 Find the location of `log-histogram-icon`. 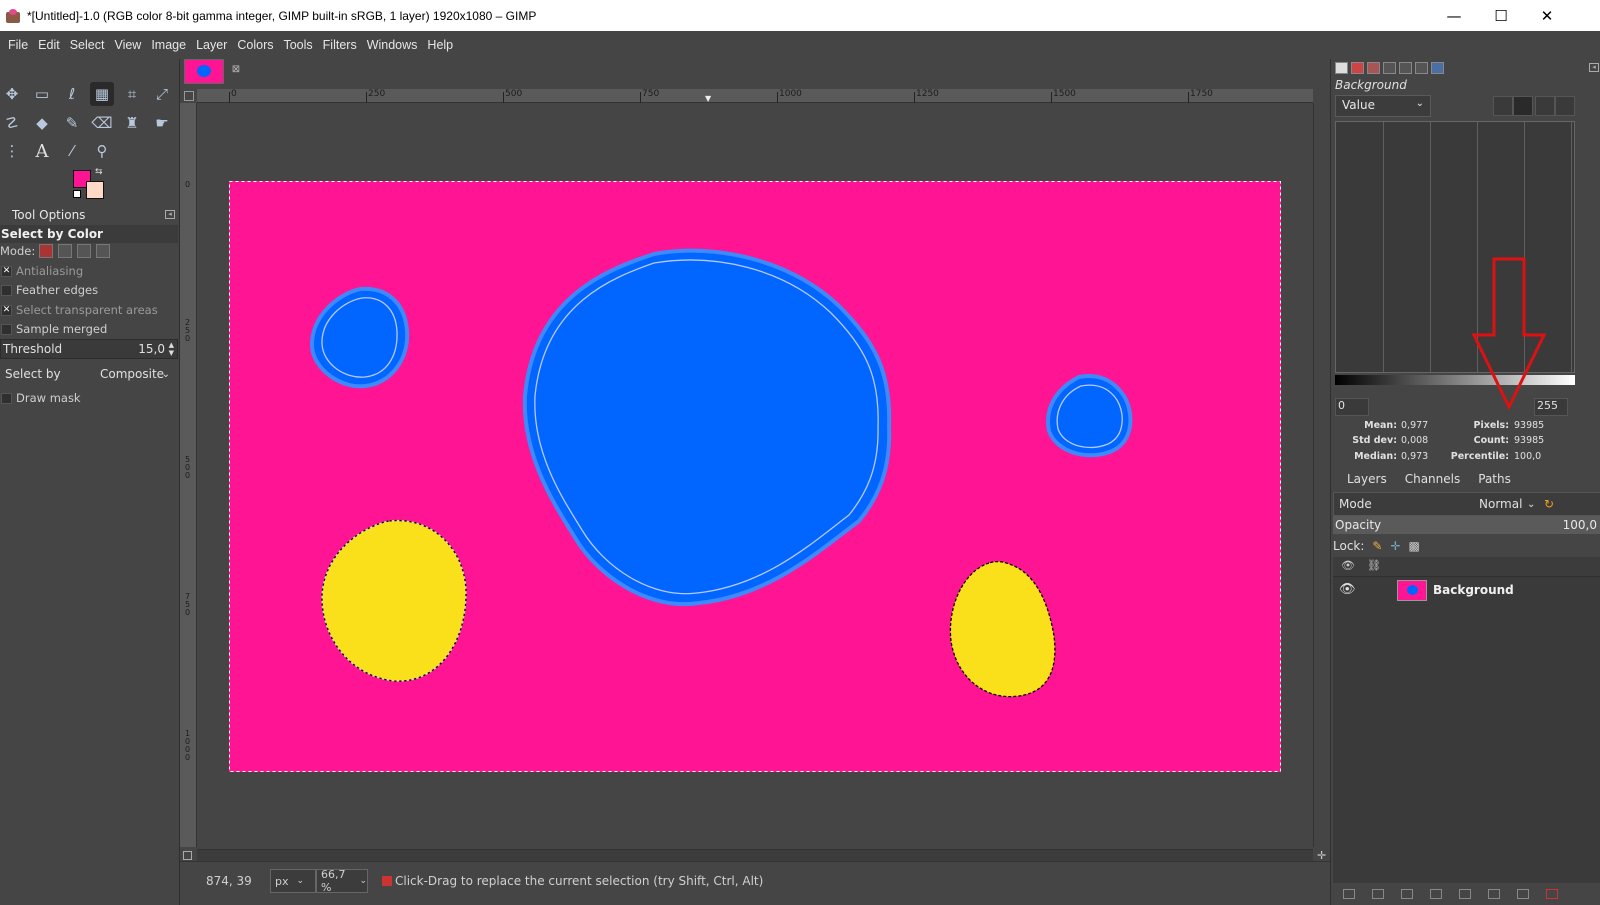

log-histogram-icon is located at coordinates (1523, 106).